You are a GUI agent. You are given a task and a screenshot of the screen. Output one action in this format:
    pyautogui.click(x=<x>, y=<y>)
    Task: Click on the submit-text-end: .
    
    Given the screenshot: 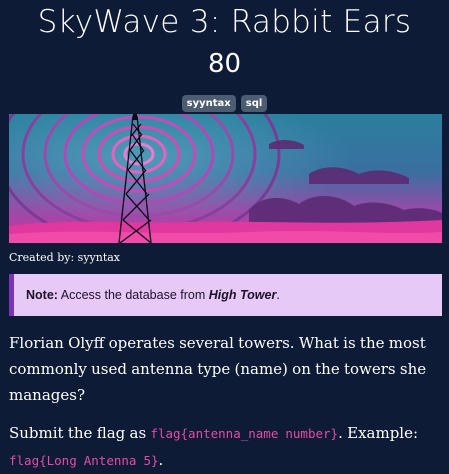 What is the action you would take?
    pyautogui.click(x=161, y=460)
    